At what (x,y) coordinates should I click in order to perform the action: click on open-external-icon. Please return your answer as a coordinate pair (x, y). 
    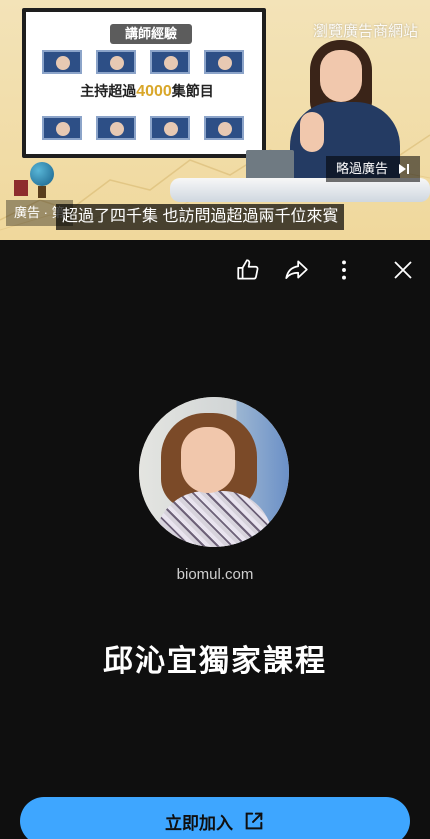
    Looking at the image, I should click on (254, 821).